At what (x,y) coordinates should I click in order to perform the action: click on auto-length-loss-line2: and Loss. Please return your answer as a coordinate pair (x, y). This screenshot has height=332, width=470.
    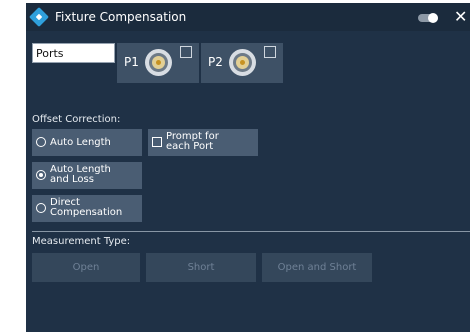
    Looking at the image, I should click on (72, 179).